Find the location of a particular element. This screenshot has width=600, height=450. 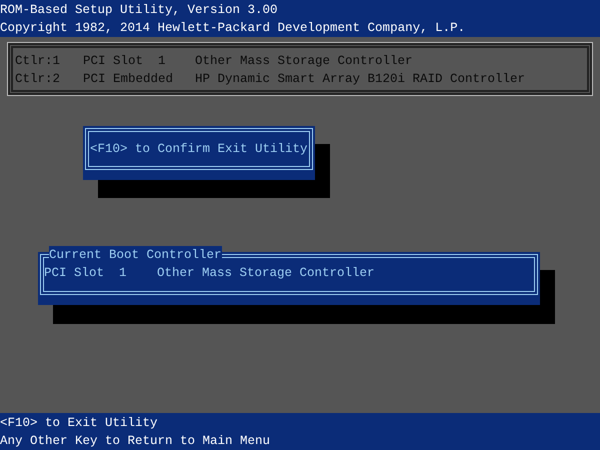

confirm-message: <F10> to Confirm Exit Utility is located at coordinates (199, 149).